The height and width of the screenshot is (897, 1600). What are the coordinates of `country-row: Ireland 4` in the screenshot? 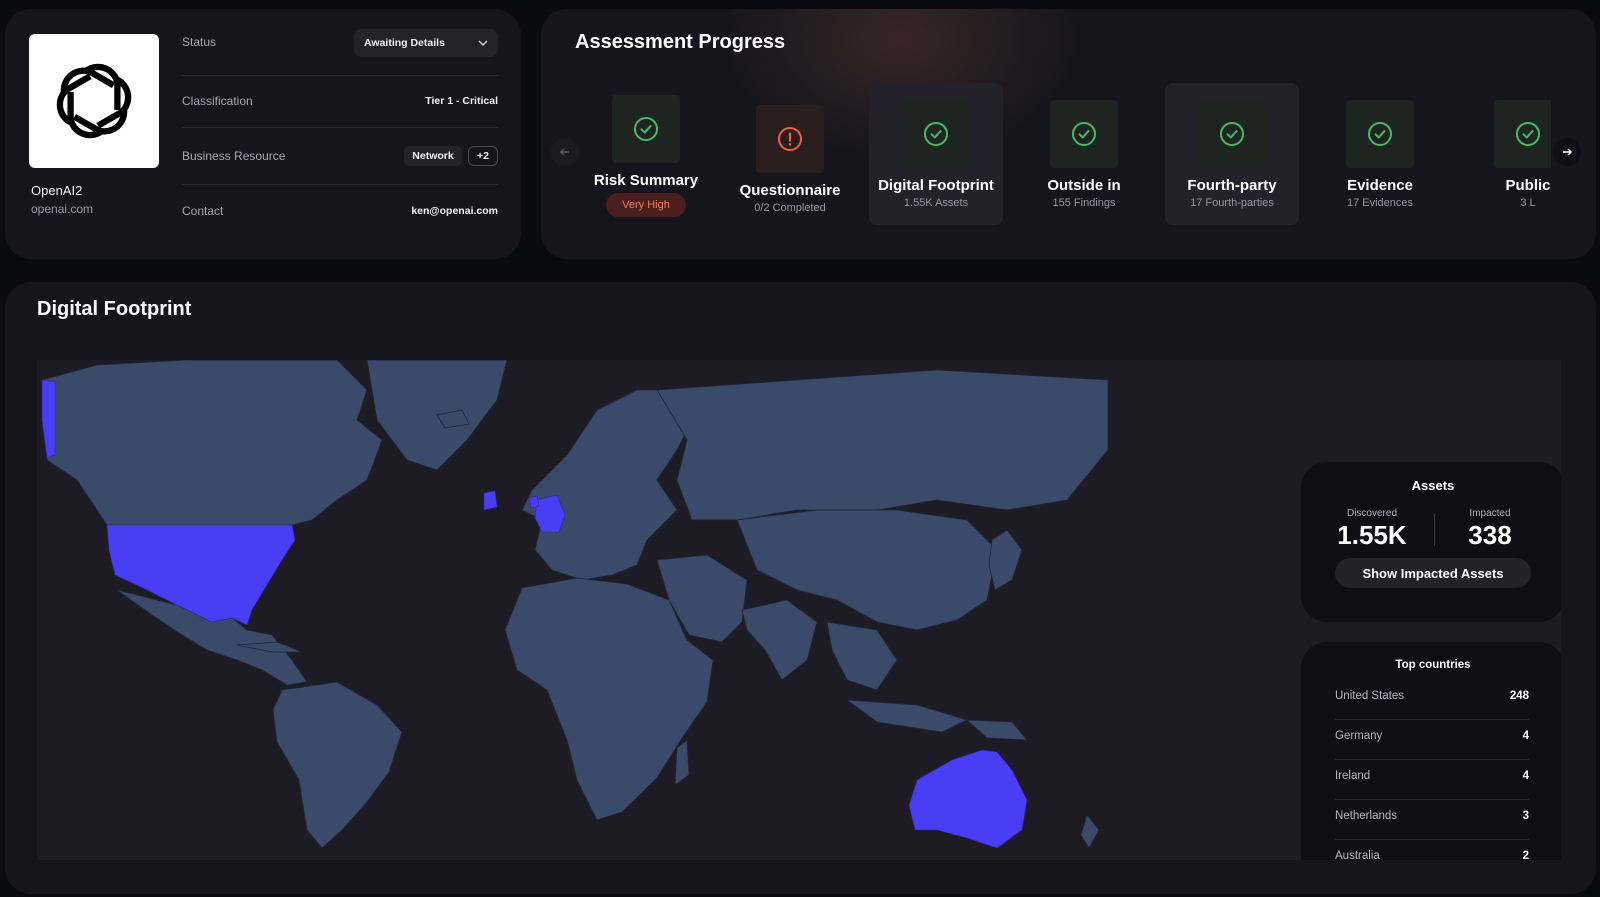 It's located at (1432, 780).